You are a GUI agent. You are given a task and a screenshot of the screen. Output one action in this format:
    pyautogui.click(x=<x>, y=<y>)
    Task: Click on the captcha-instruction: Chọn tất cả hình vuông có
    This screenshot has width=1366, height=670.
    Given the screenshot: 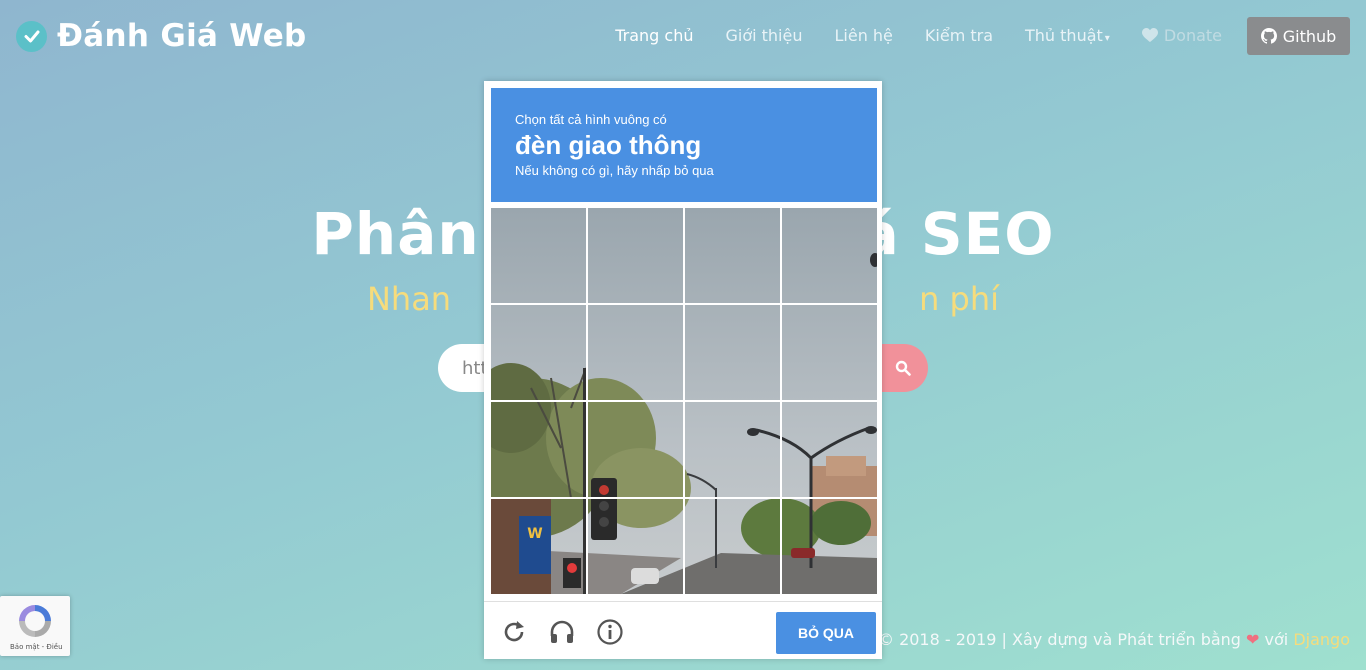 What is the action you would take?
    pyautogui.click(x=591, y=119)
    